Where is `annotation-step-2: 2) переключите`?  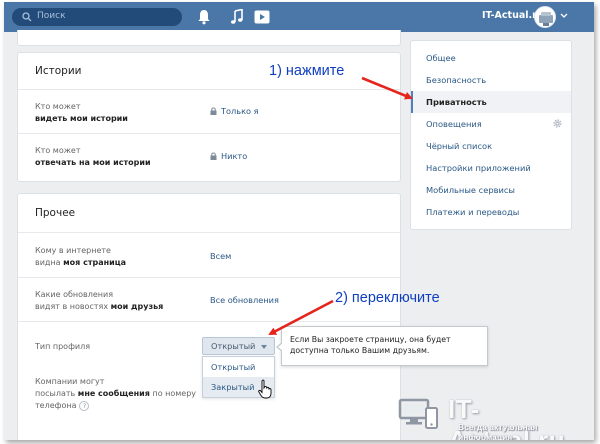
annotation-step-2: 2) переключите is located at coordinates (387, 298).